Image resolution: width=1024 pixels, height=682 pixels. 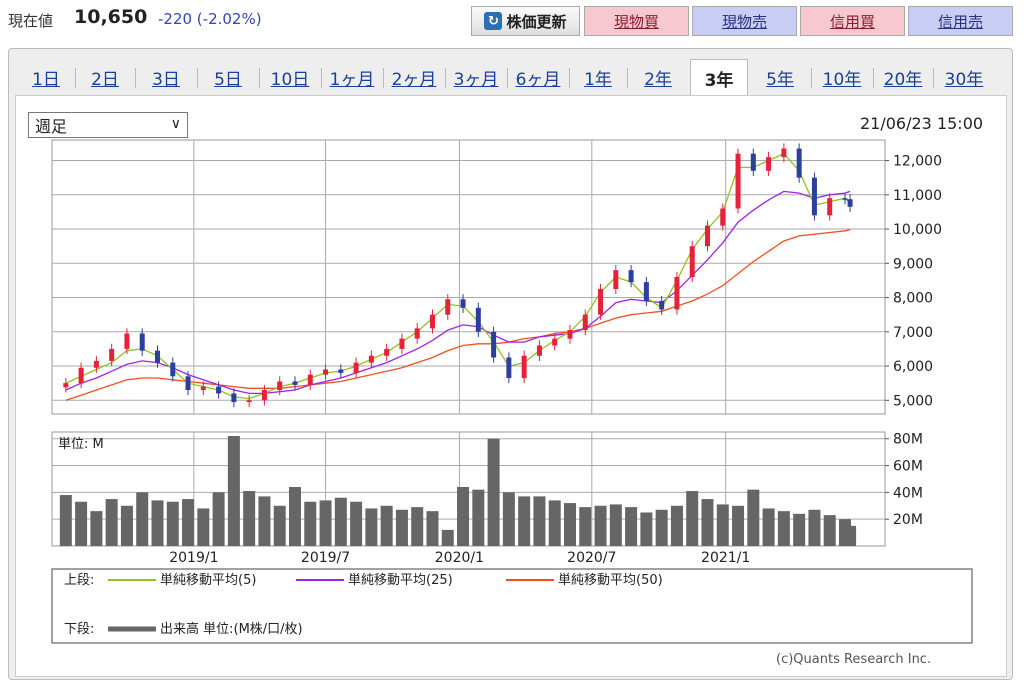 What do you see at coordinates (917, 162) in the screenshot?
I see `price-tick-label: 12,000` at bounding box center [917, 162].